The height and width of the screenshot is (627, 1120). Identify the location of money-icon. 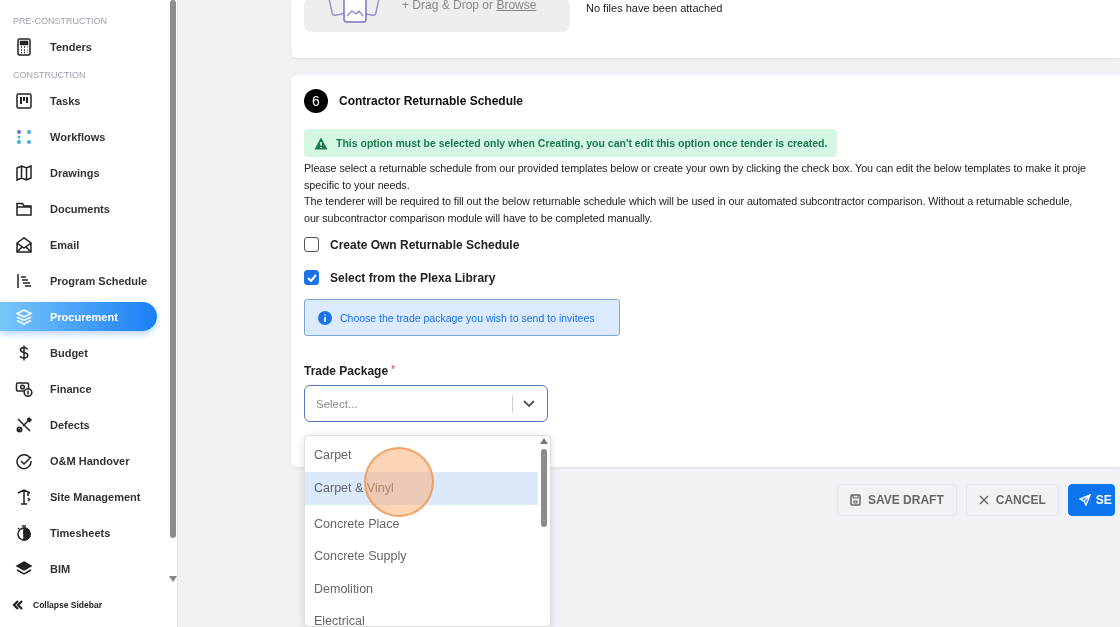
(24, 388).